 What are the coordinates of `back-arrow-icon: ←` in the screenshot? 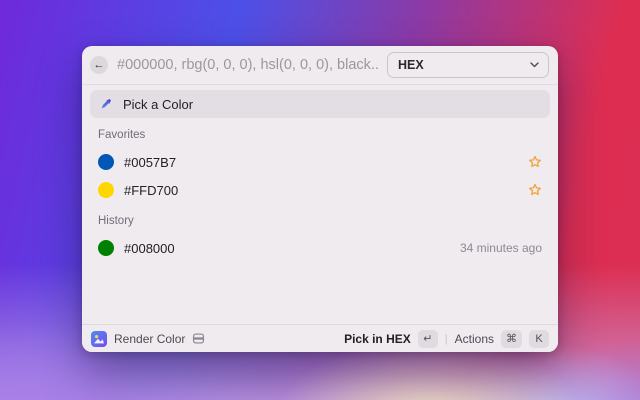 It's located at (99, 65).